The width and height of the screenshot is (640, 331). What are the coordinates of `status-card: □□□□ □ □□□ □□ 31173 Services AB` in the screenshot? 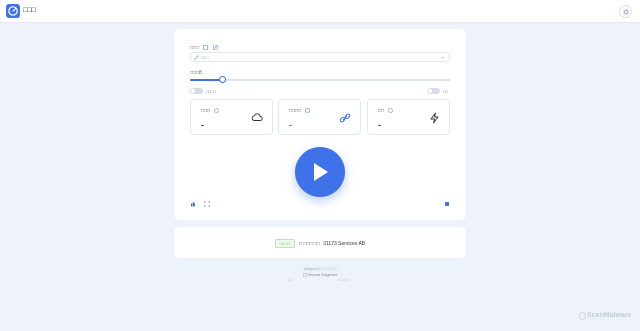 It's located at (320, 242).